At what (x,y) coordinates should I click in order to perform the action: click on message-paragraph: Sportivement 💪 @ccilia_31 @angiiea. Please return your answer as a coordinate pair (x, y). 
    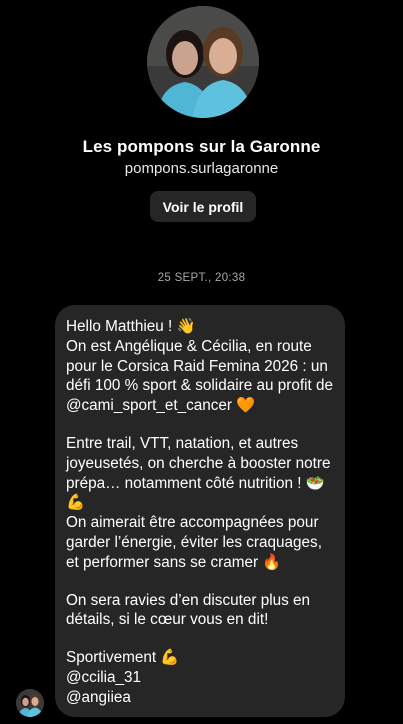
    Looking at the image, I should click on (123, 677).